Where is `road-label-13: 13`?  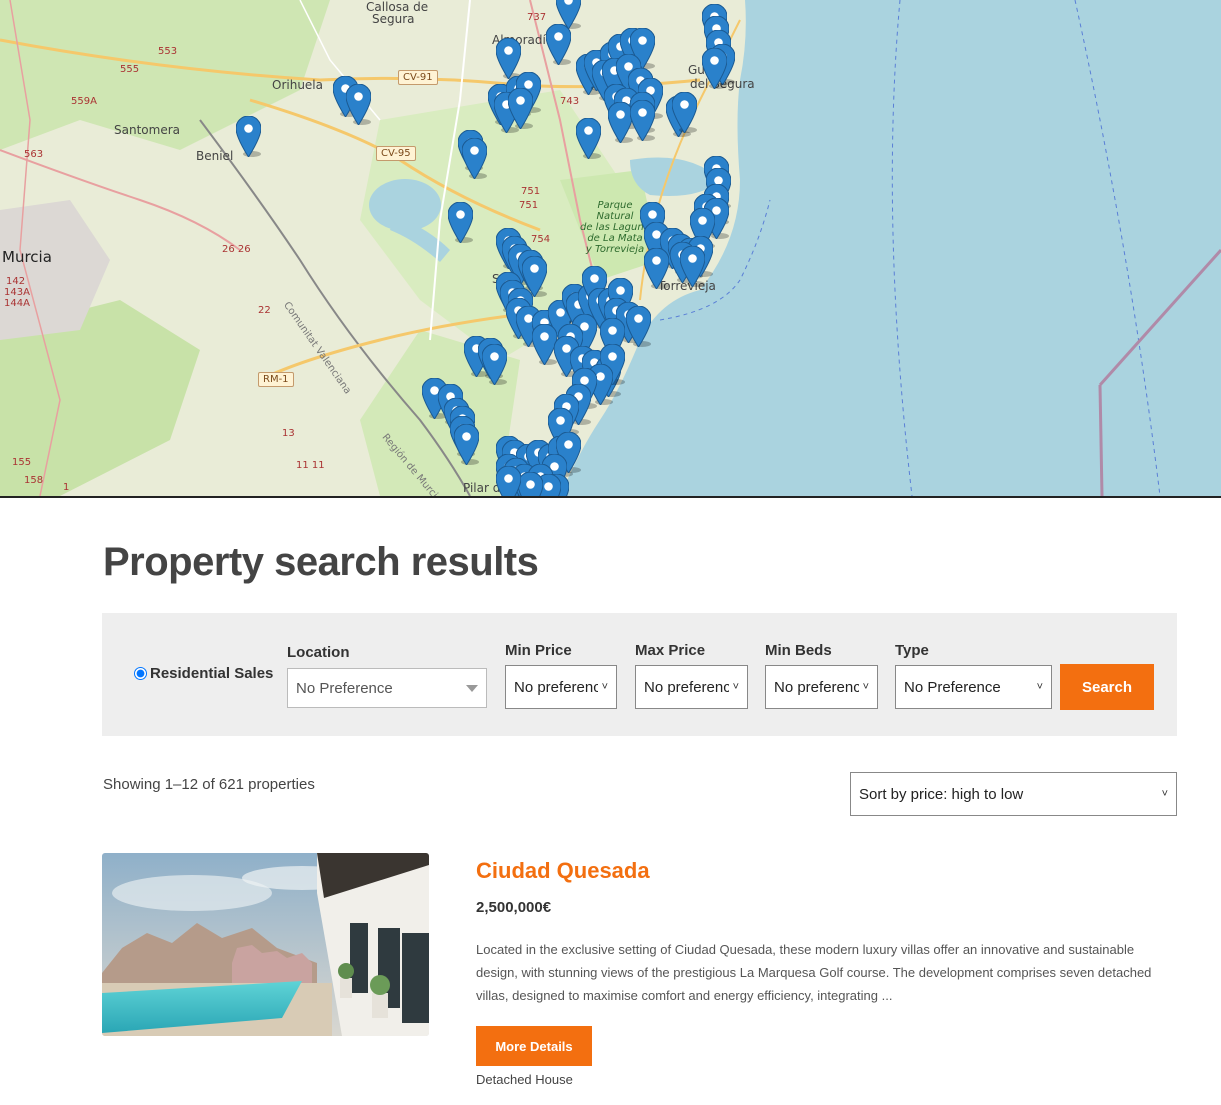 road-label-13: 13 is located at coordinates (288, 433).